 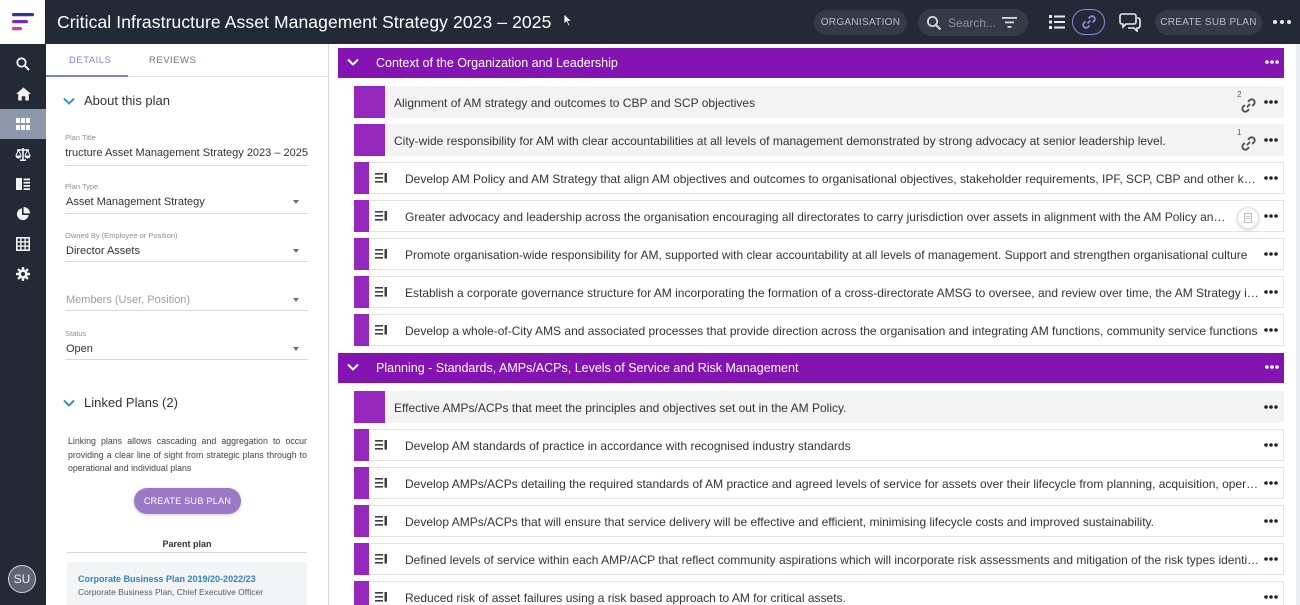 What do you see at coordinates (103, 251) in the screenshot?
I see `owned-by-select: Director Assets` at bounding box center [103, 251].